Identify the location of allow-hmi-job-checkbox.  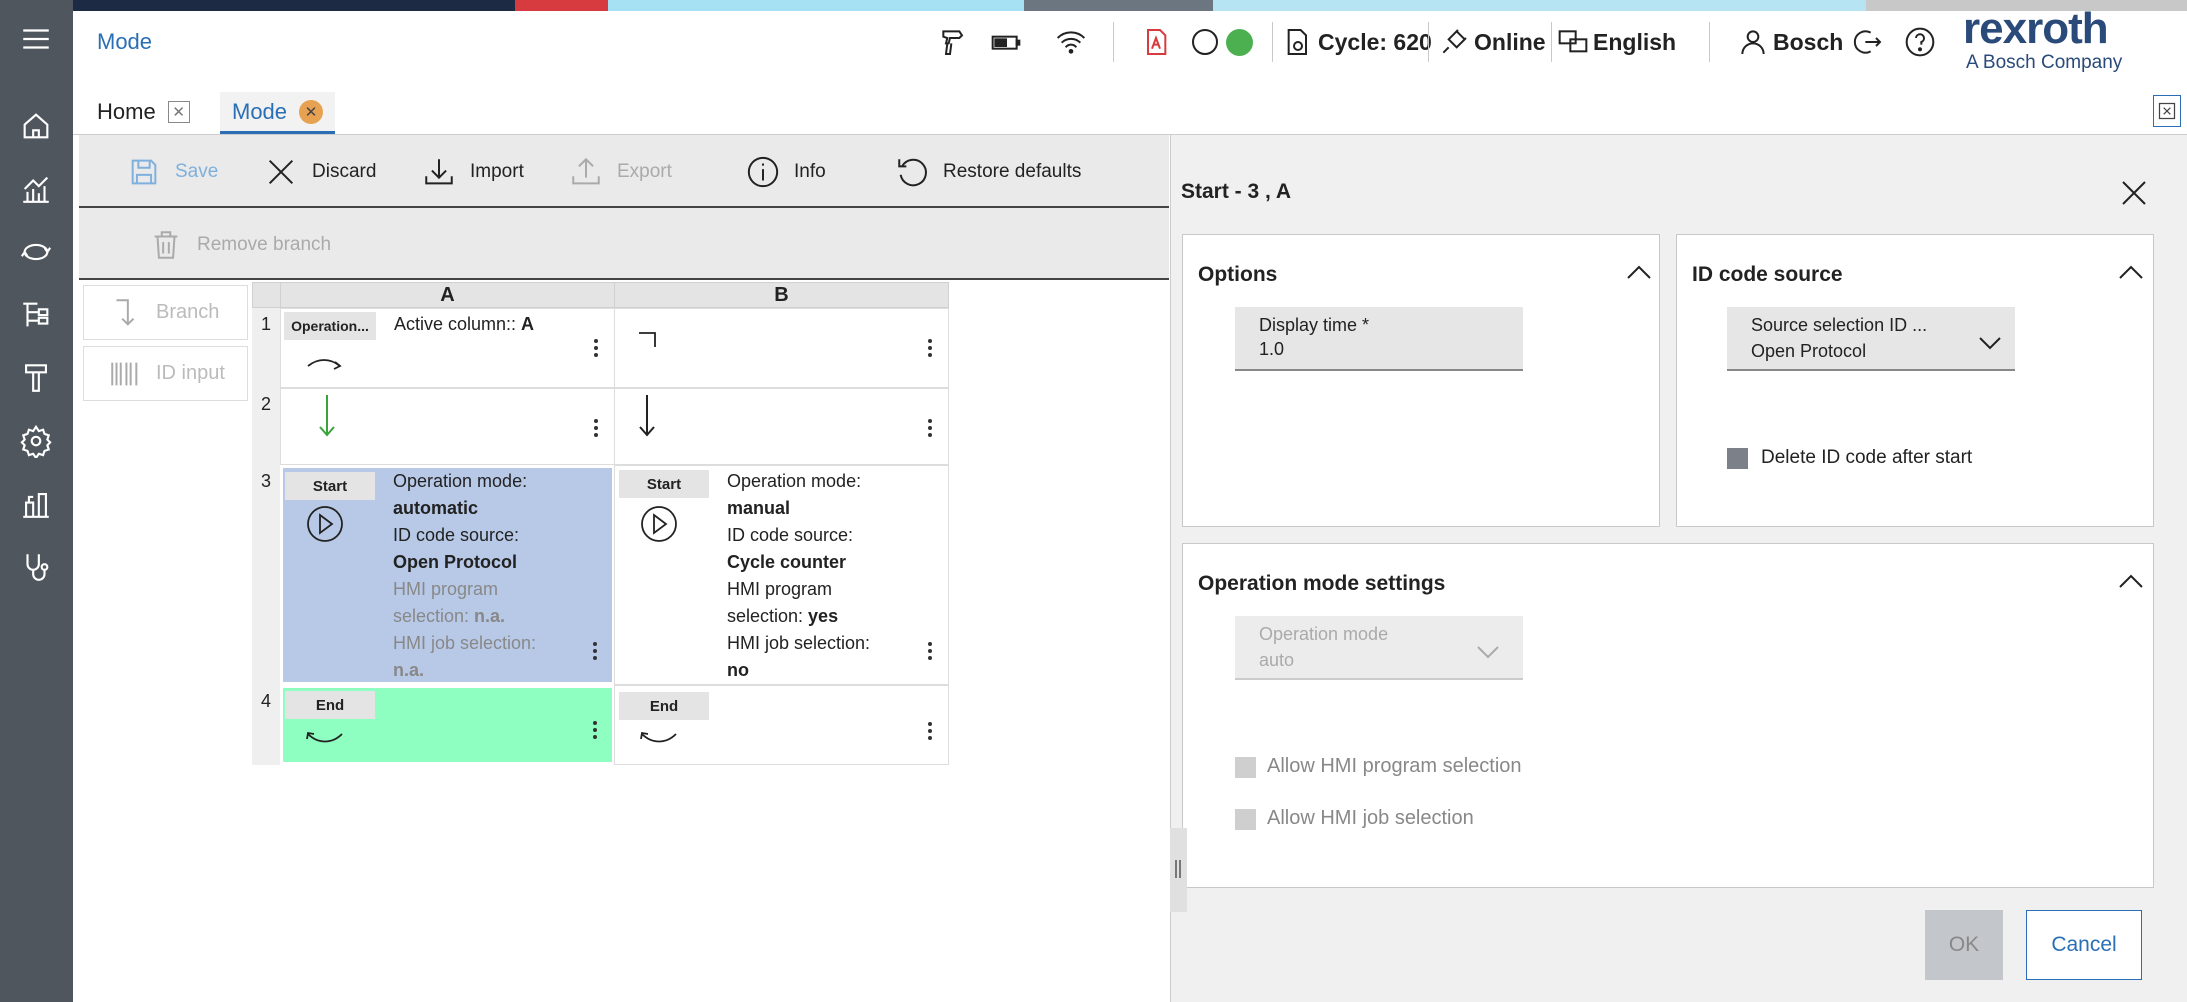
(1245, 819).